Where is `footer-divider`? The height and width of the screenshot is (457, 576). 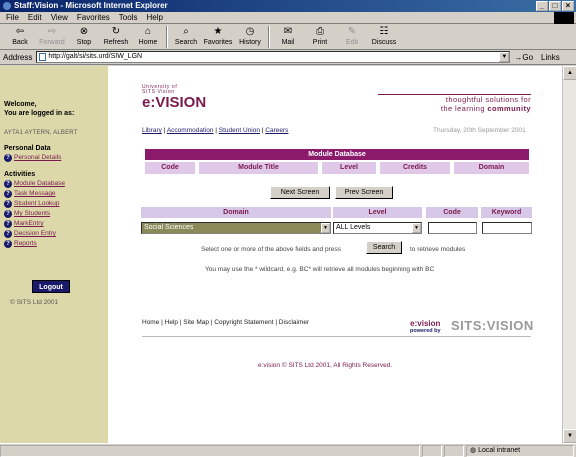
footer-divider is located at coordinates (336, 336).